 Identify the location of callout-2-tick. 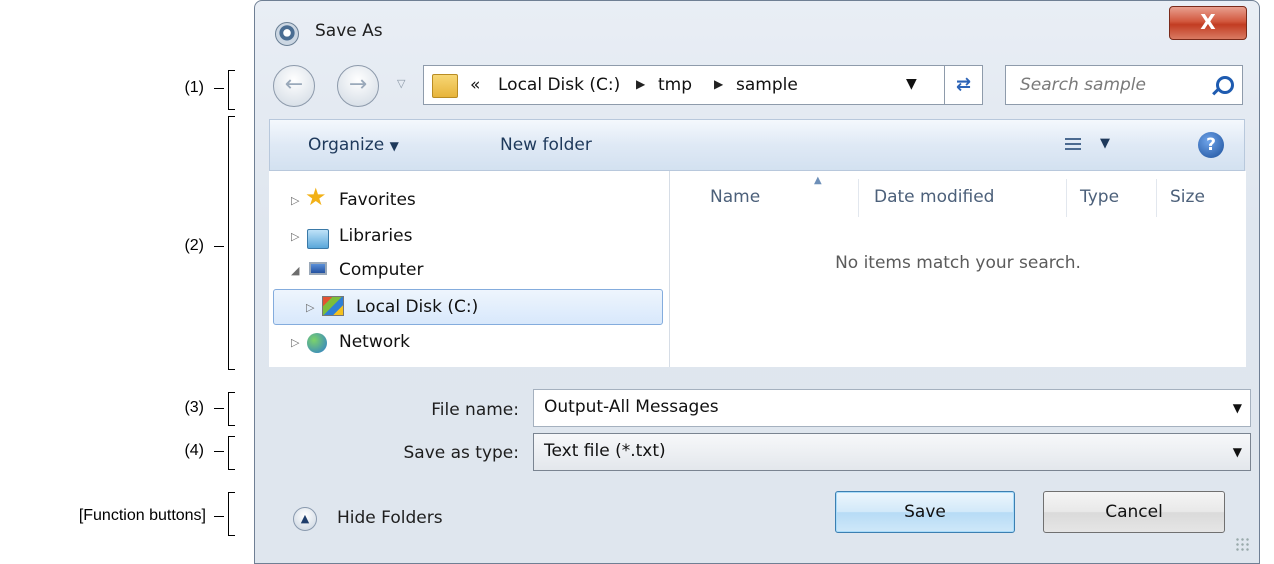
(219, 246).